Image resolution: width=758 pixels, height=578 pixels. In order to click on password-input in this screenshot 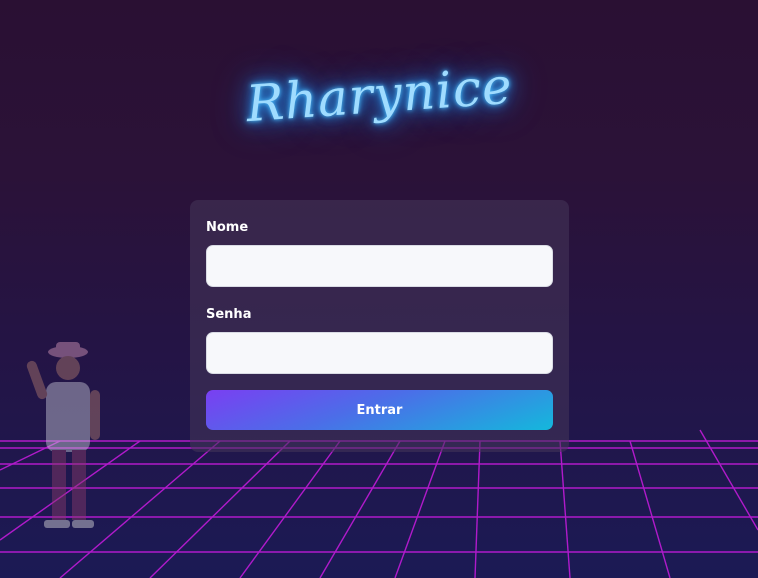, I will do `click(379, 353)`.